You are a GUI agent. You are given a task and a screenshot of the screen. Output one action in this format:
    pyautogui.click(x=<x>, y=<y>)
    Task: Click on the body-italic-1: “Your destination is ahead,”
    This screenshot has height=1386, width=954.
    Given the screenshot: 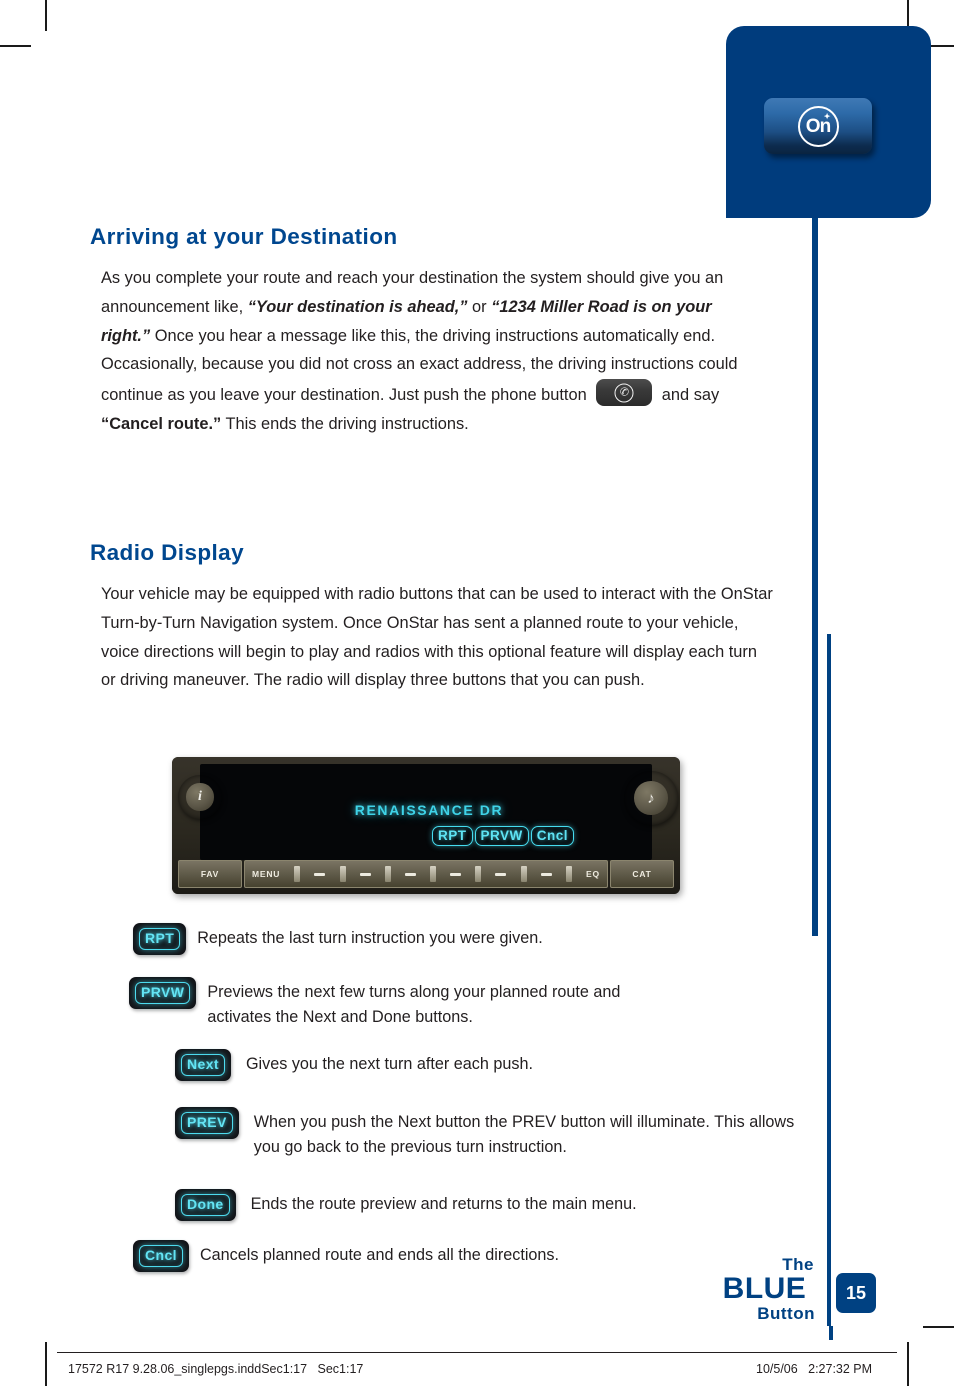 What is the action you would take?
    pyautogui.click(x=357, y=306)
    